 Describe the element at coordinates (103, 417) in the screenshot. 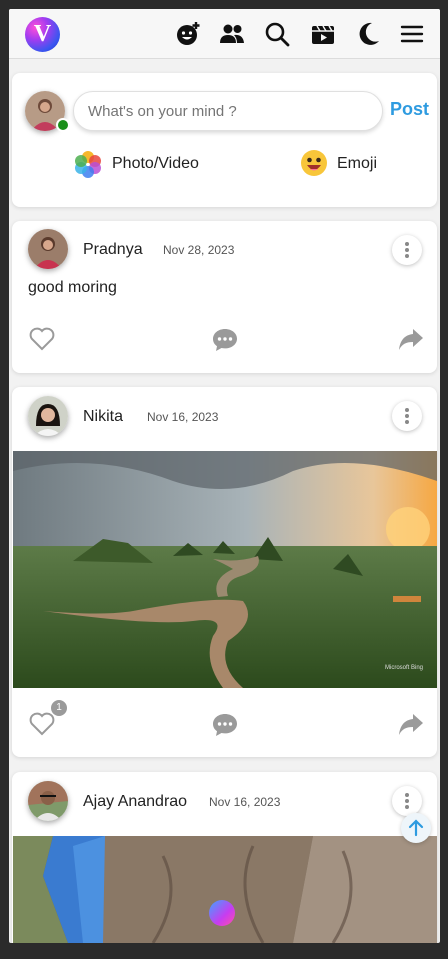

I see `author-name: Nikita` at that location.